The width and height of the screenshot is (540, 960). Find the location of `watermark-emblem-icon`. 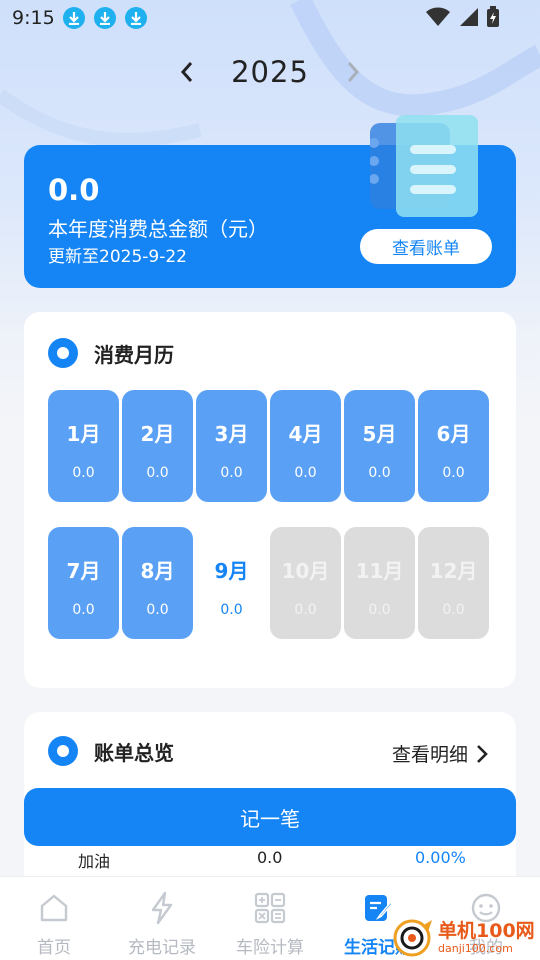

watermark-emblem-icon is located at coordinates (412, 937).